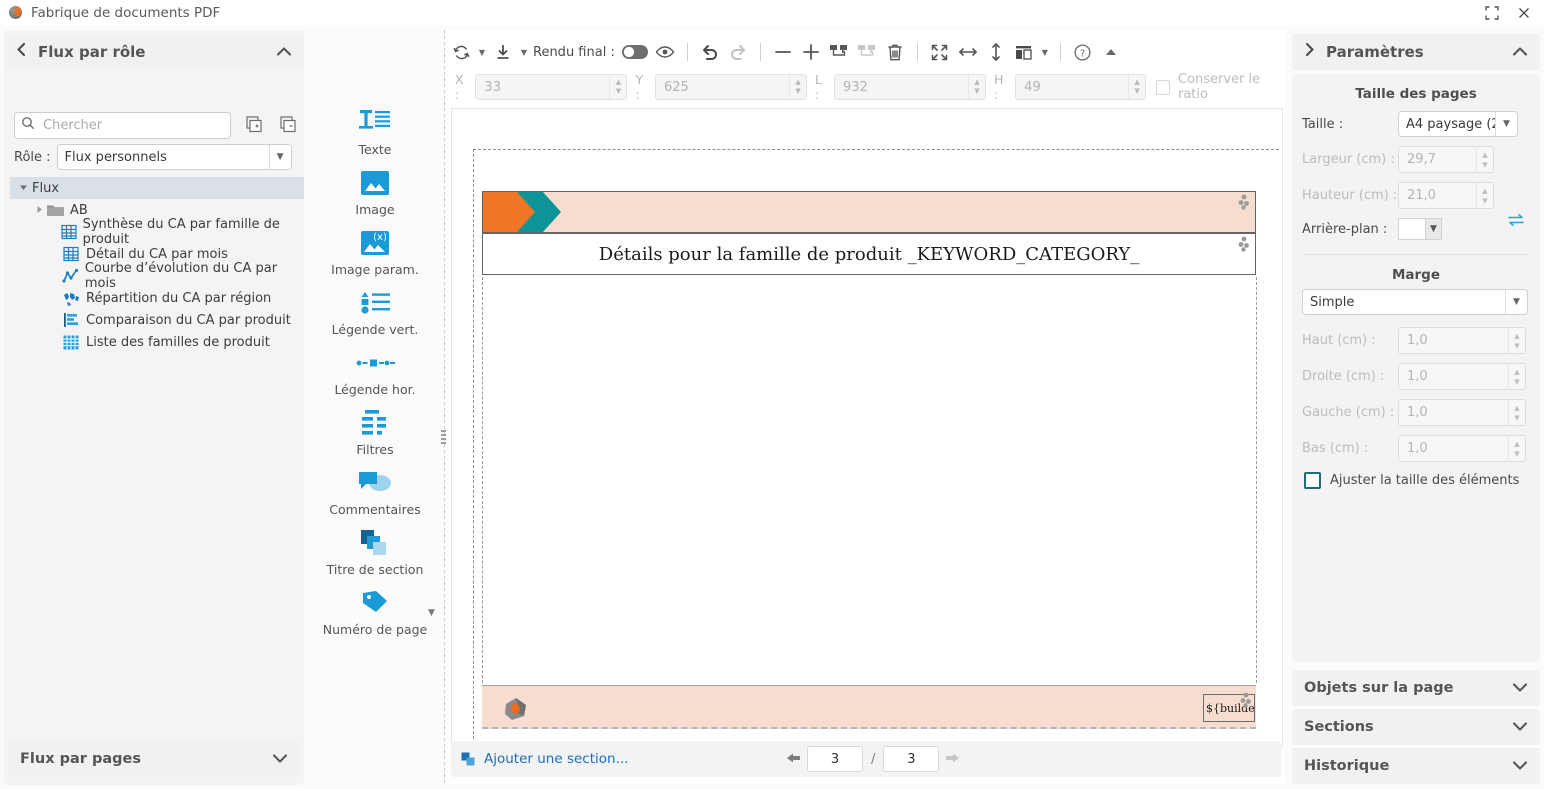 The width and height of the screenshot is (1544, 789). I want to click on adjust-elements-checkbox, so click(1312, 480).